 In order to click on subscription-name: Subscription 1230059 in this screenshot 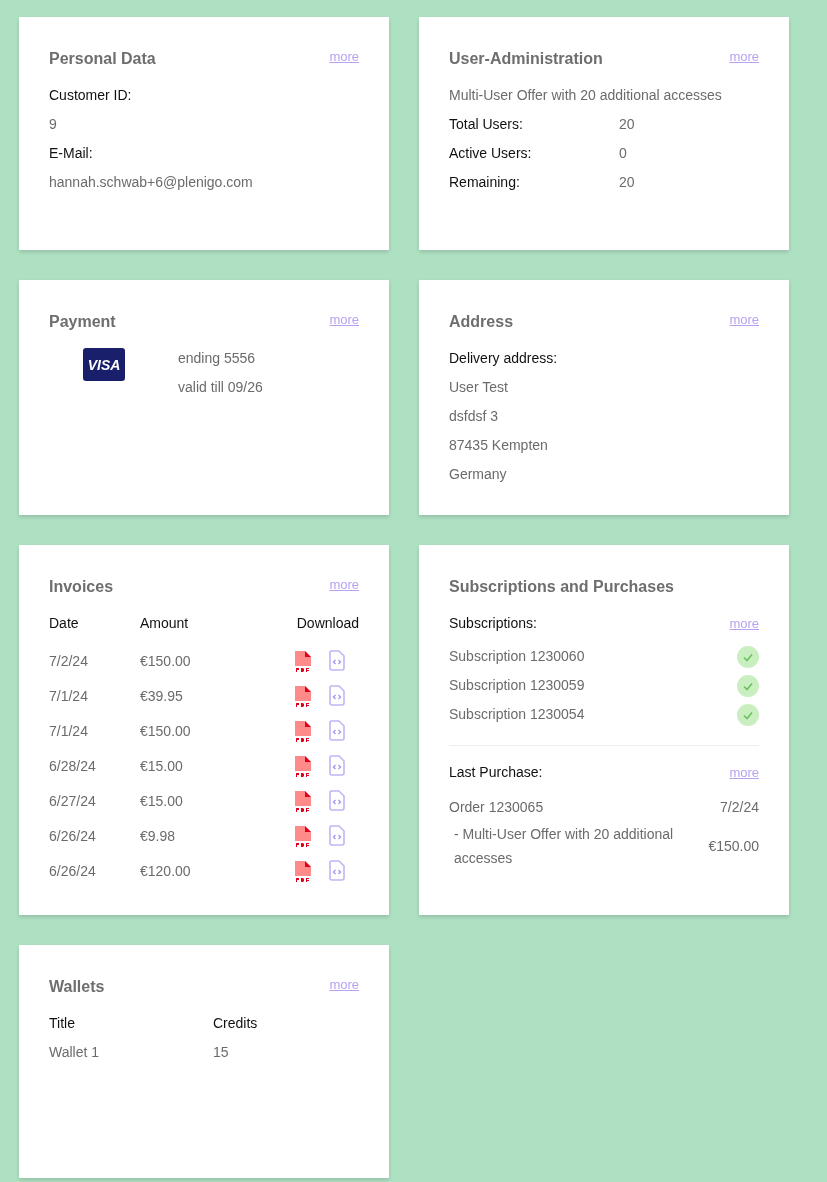, I will do `click(517, 685)`.